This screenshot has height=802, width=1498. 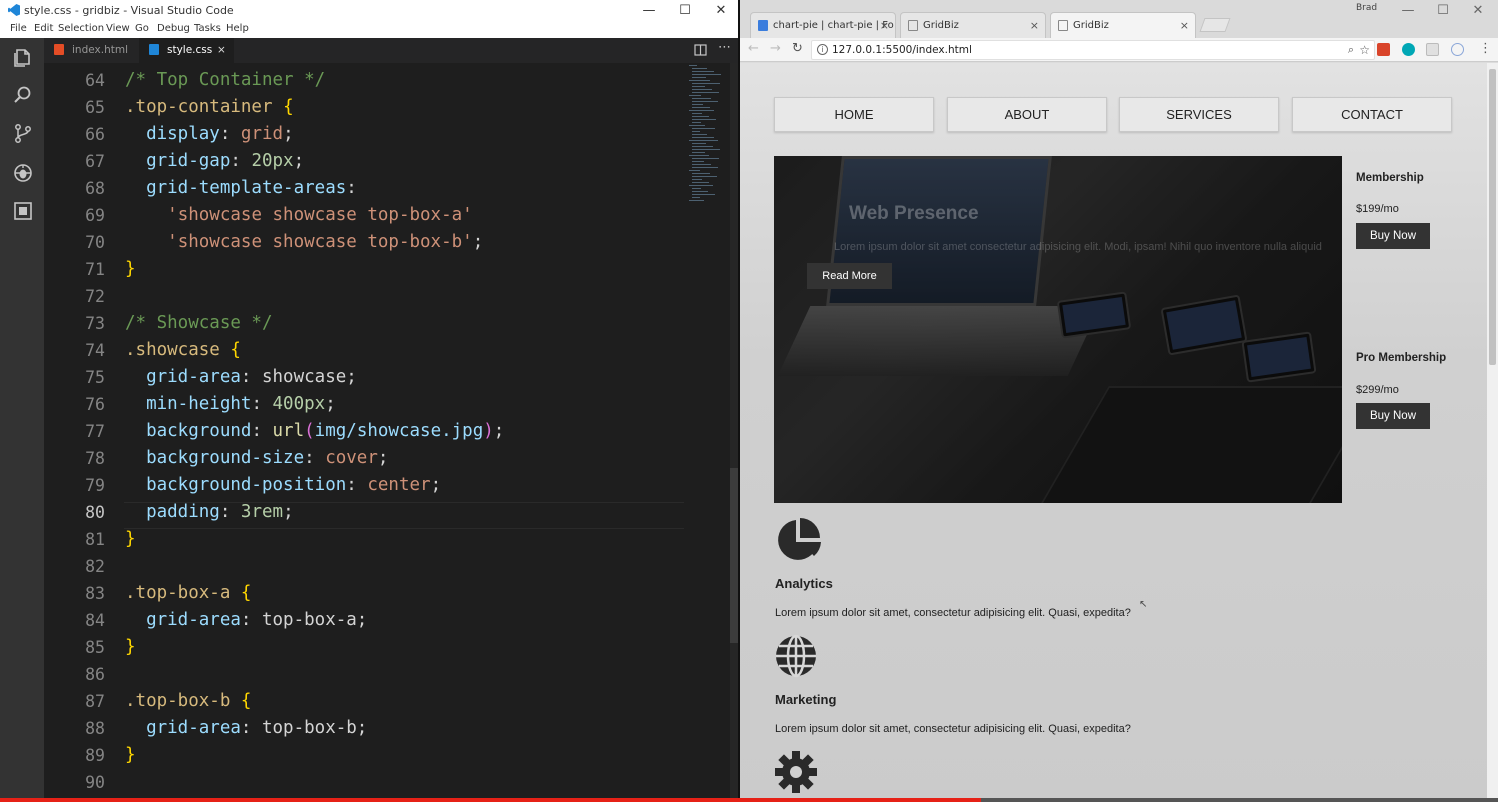 What do you see at coordinates (257, 620) in the screenshot?
I see `code-line: grid-area: top-box-a;` at bounding box center [257, 620].